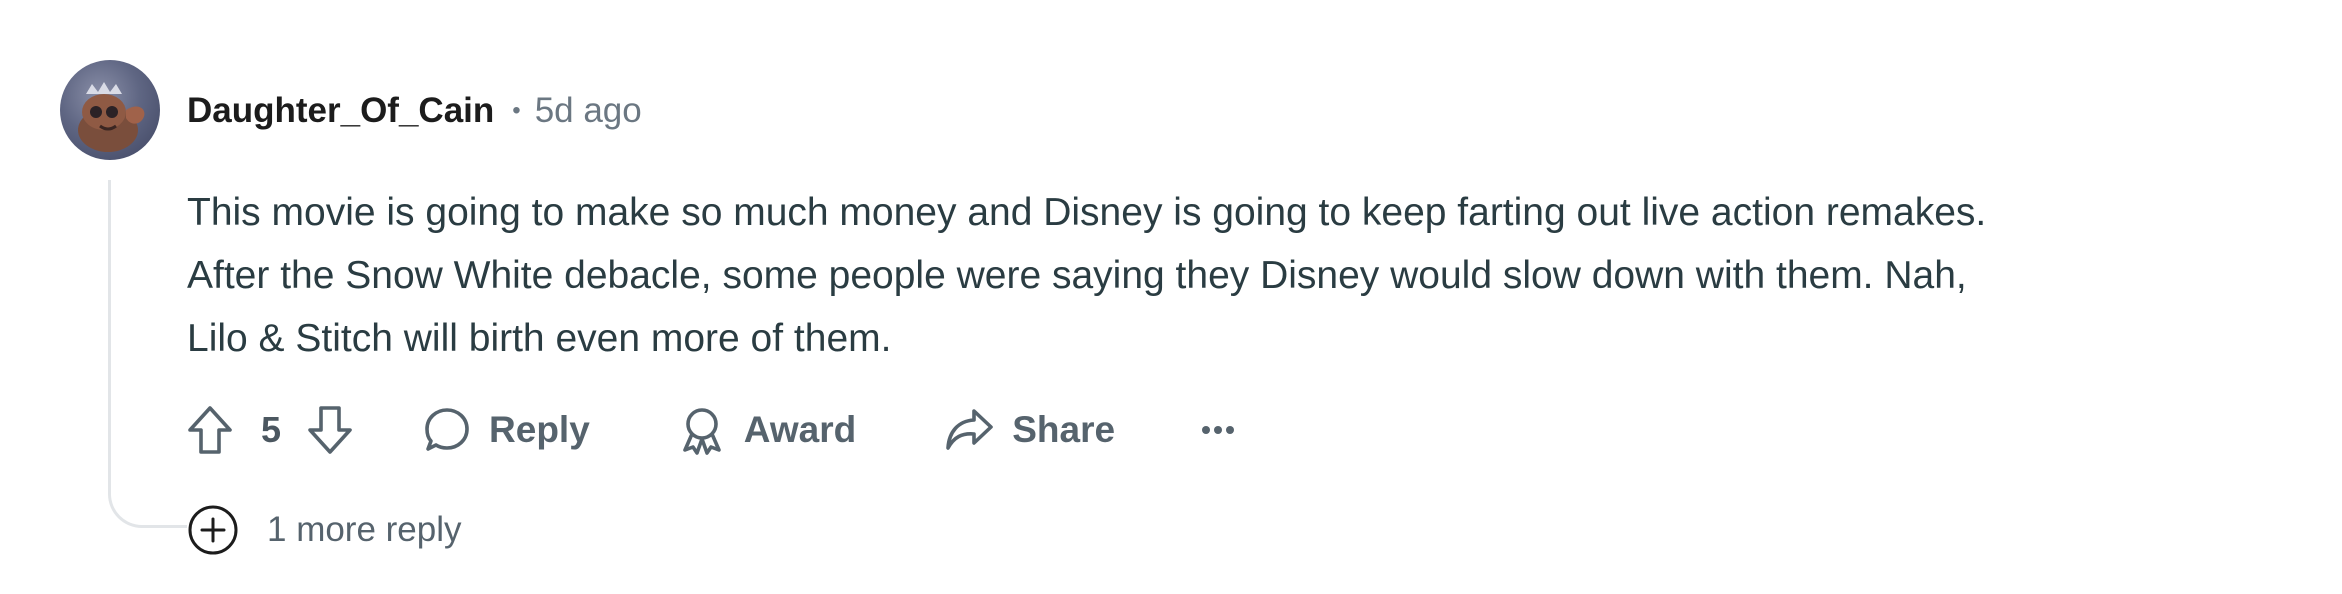 This screenshot has width=2342, height=594. Describe the element at coordinates (111, 117) in the screenshot. I see `avatar-icon` at that location.